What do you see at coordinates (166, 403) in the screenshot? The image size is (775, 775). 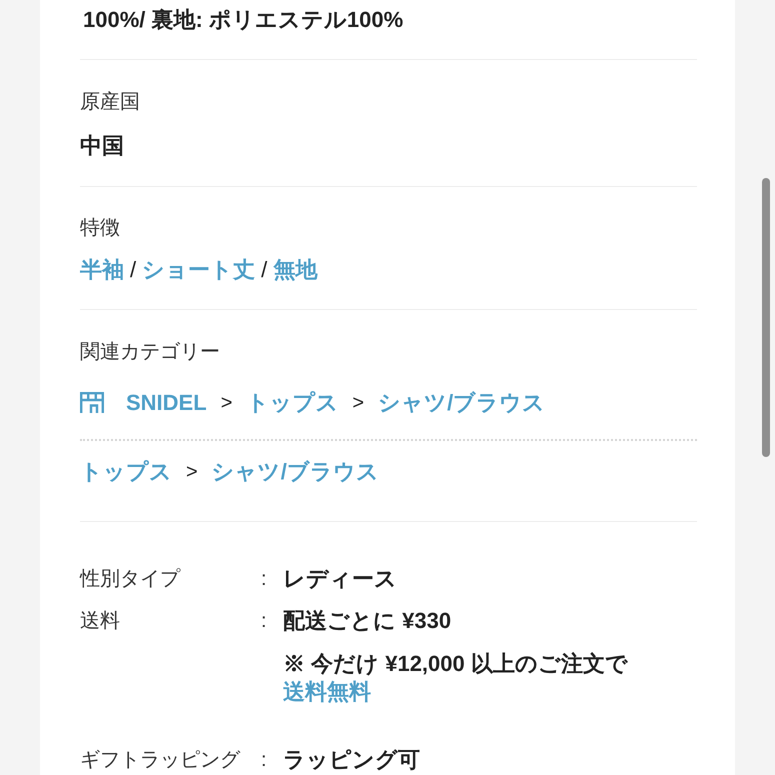 I see `brand-link: SNIDEL` at bounding box center [166, 403].